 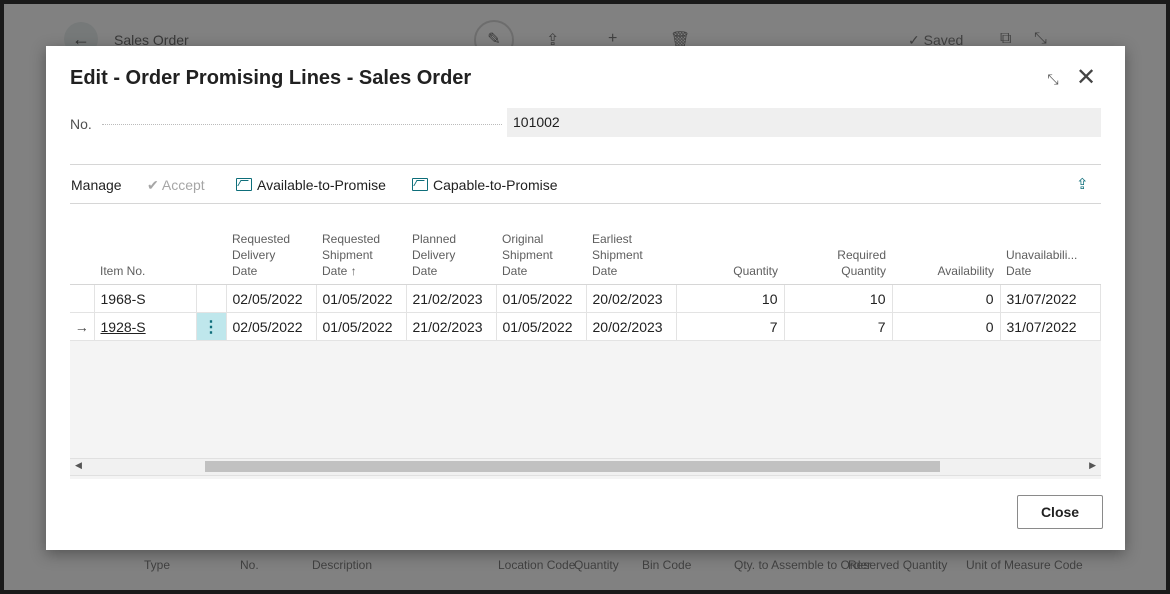 I want to click on cell-required-quantity: 10, so click(x=838, y=298).